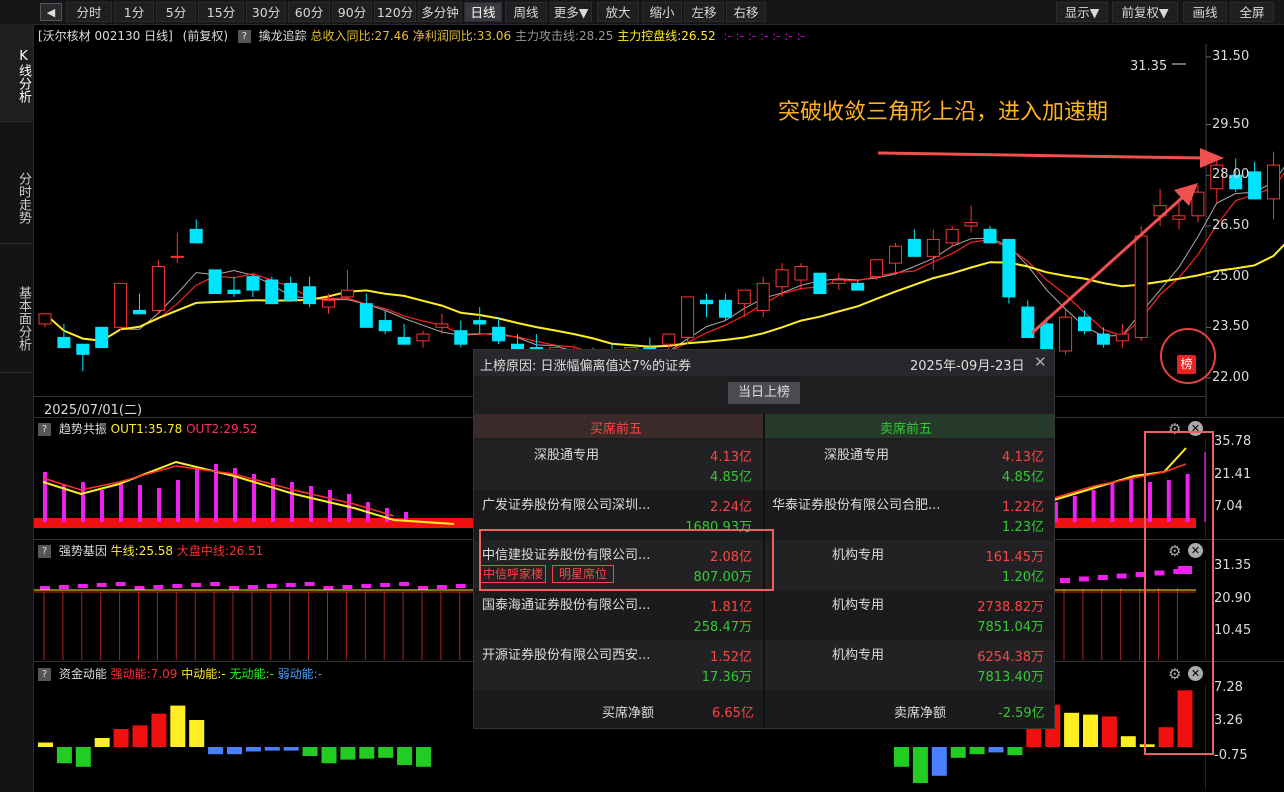 This screenshot has width=1284, height=792. I want to click on sub2-bull: 牛线:25.58, so click(142, 551).